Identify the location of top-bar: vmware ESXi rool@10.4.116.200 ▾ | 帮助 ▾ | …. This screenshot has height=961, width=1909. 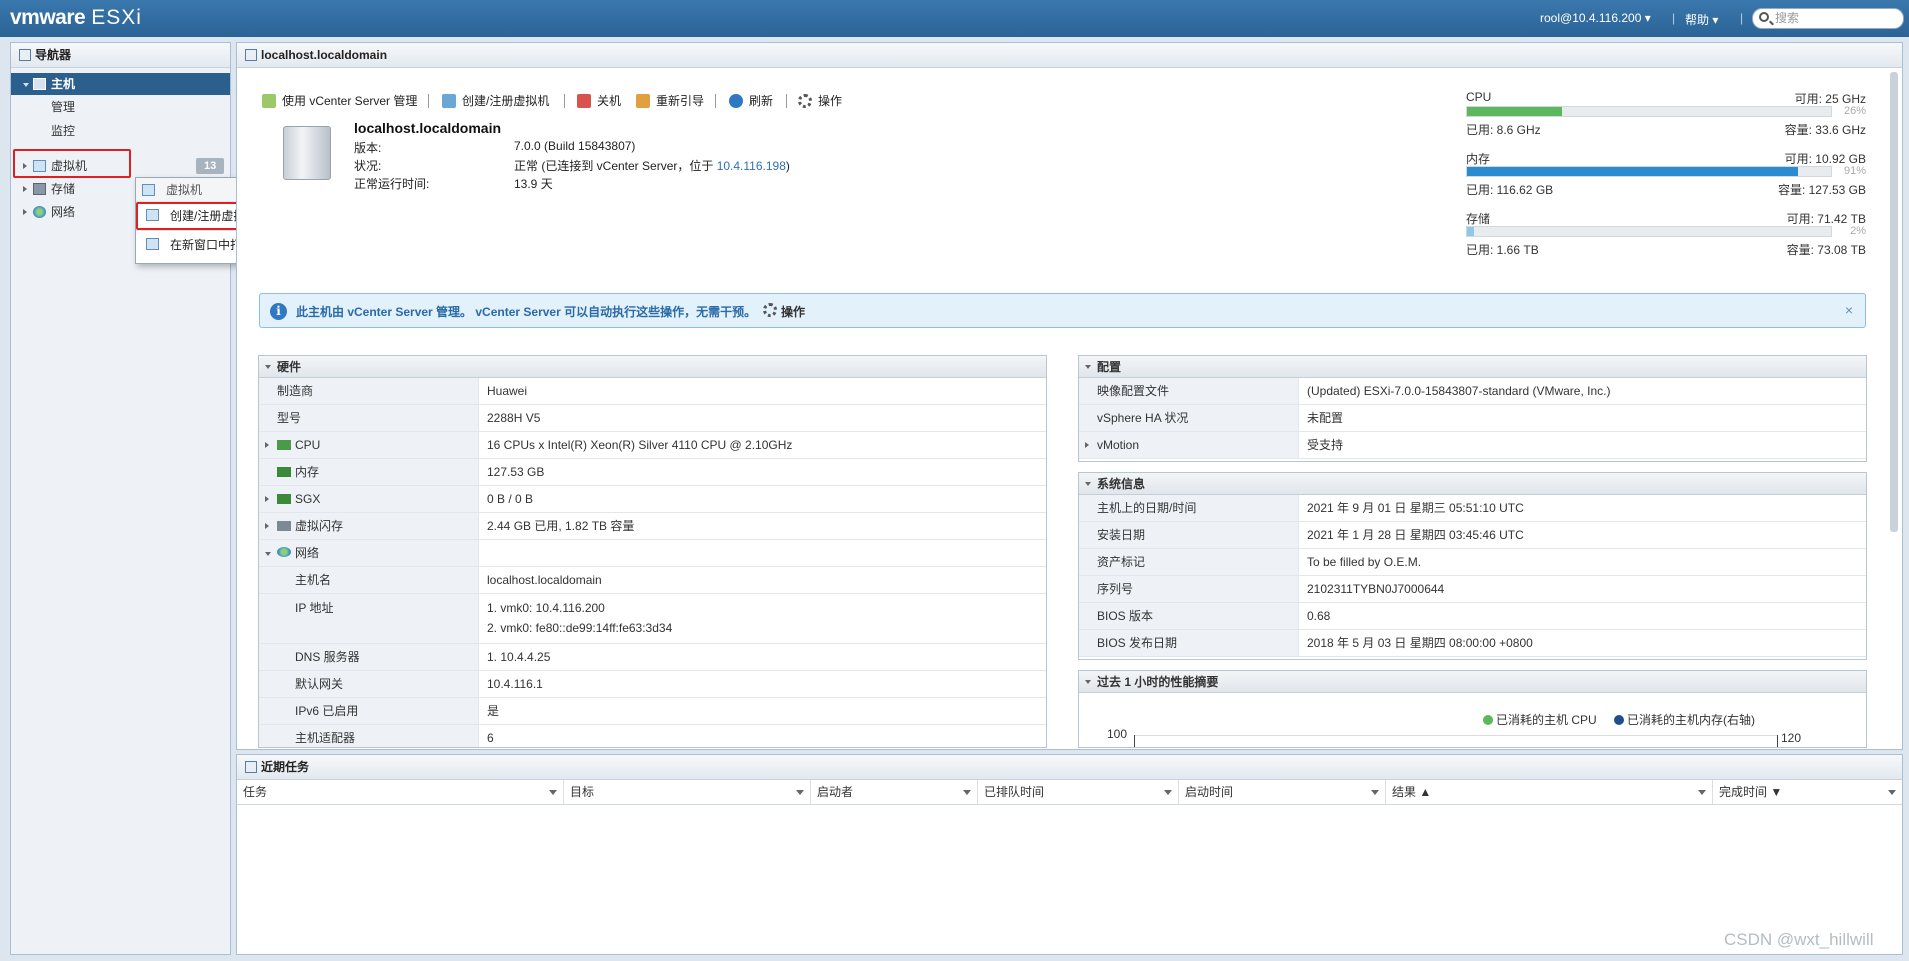
(954, 18).